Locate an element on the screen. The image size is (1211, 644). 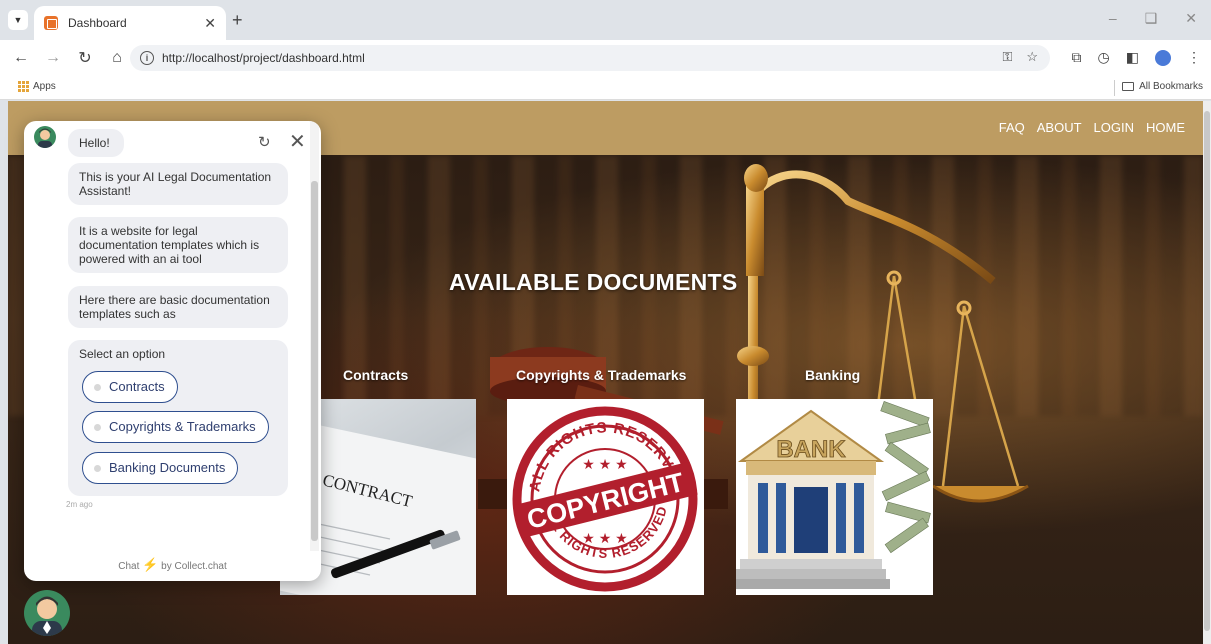
menu-kebab-icon: ⋮ is located at coordinates (1194, 57).